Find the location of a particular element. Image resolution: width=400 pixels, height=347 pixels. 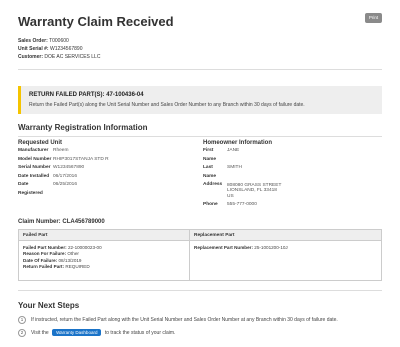

homeowner-first-name: First Name JANE is located at coordinates (221, 155).